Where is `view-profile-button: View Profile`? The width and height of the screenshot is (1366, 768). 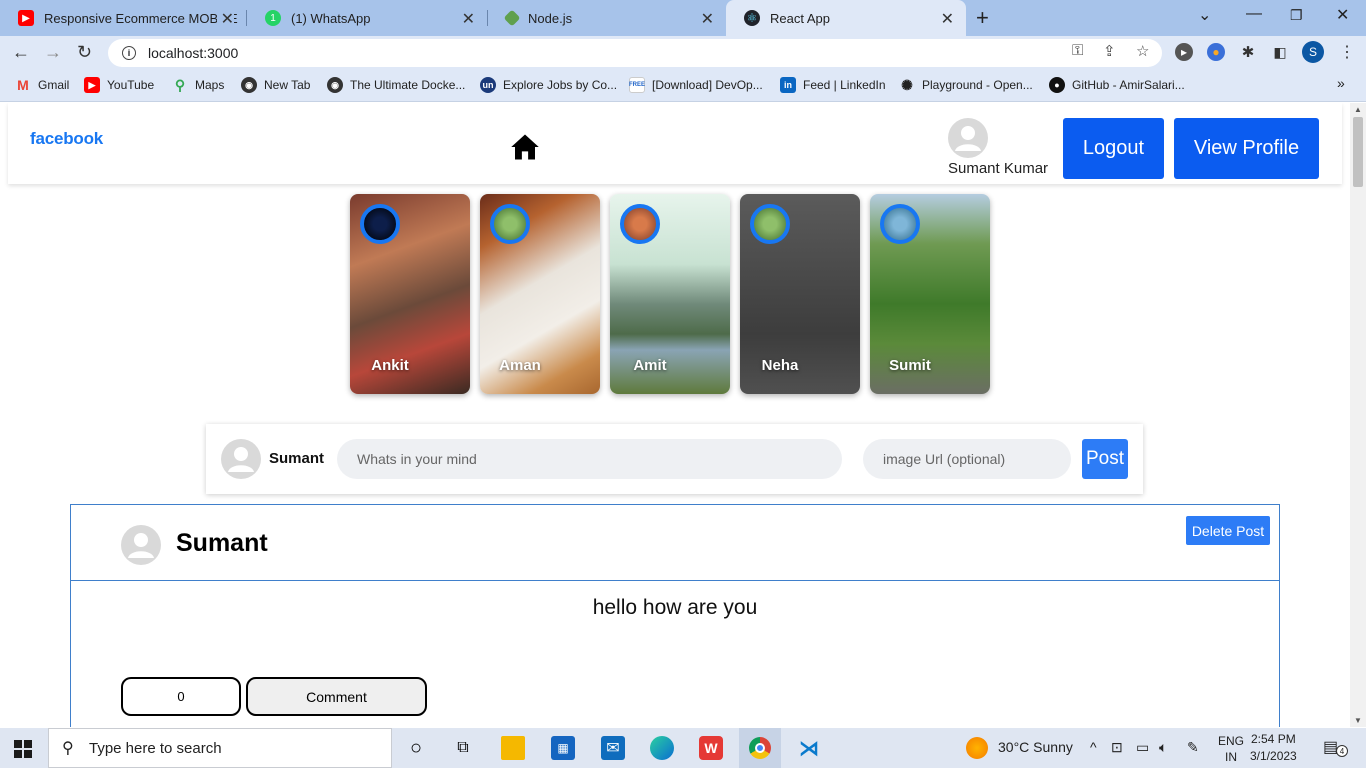
view-profile-button: View Profile is located at coordinates (1246, 148).